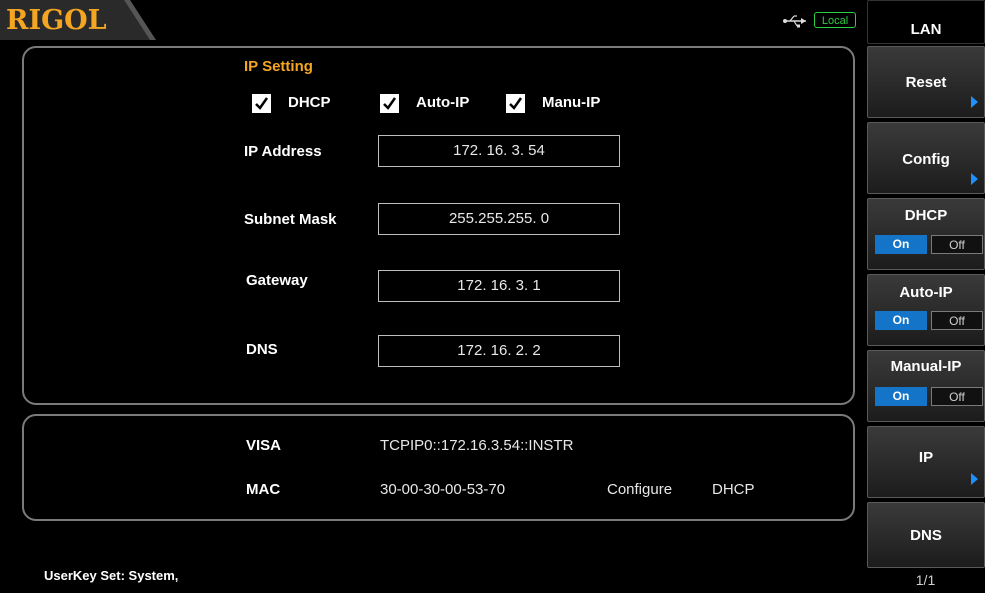 The image size is (985, 593). What do you see at coordinates (901, 396) in the screenshot?
I see `manual-ip-on-option: On` at bounding box center [901, 396].